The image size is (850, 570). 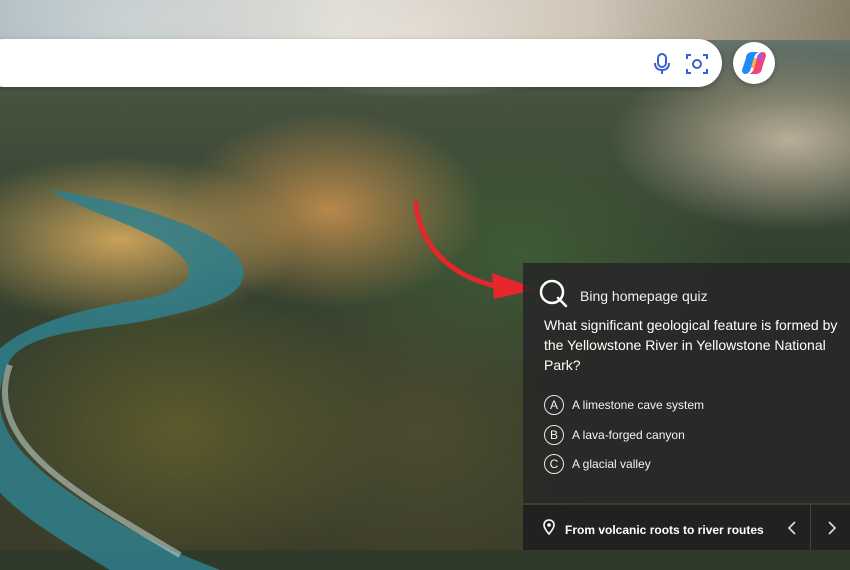 What do you see at coordinates (792, 528) in the screenshot?
I see `chevron-left-icon` at bounding box center [792, 528].